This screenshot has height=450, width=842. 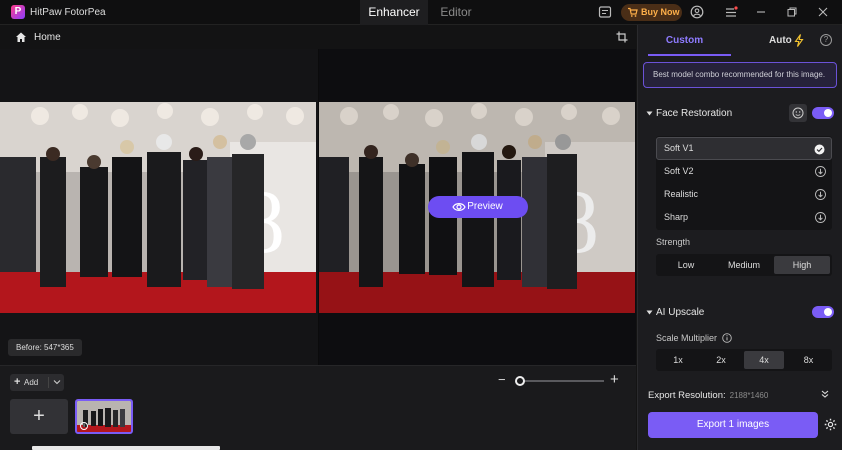 What do you see at coordinates (57, 382) in the screenshot?
I see `chevron-down-icon` at bounding box center [57, 382].